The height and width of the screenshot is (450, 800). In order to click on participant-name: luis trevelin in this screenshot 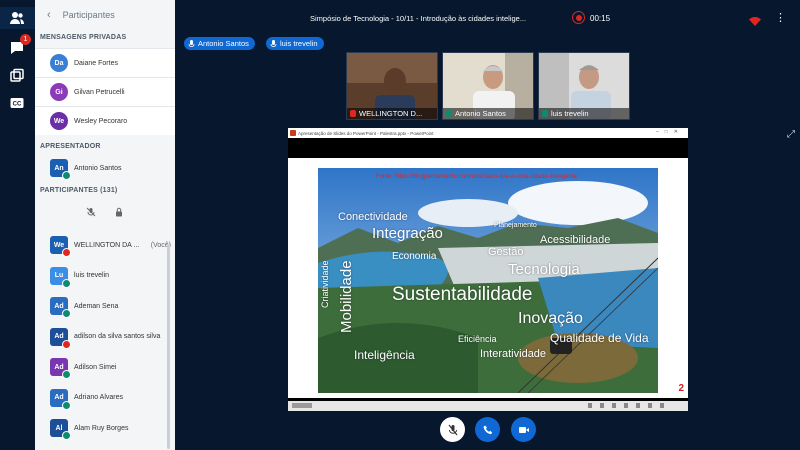, I will do `click(92, 276)`.